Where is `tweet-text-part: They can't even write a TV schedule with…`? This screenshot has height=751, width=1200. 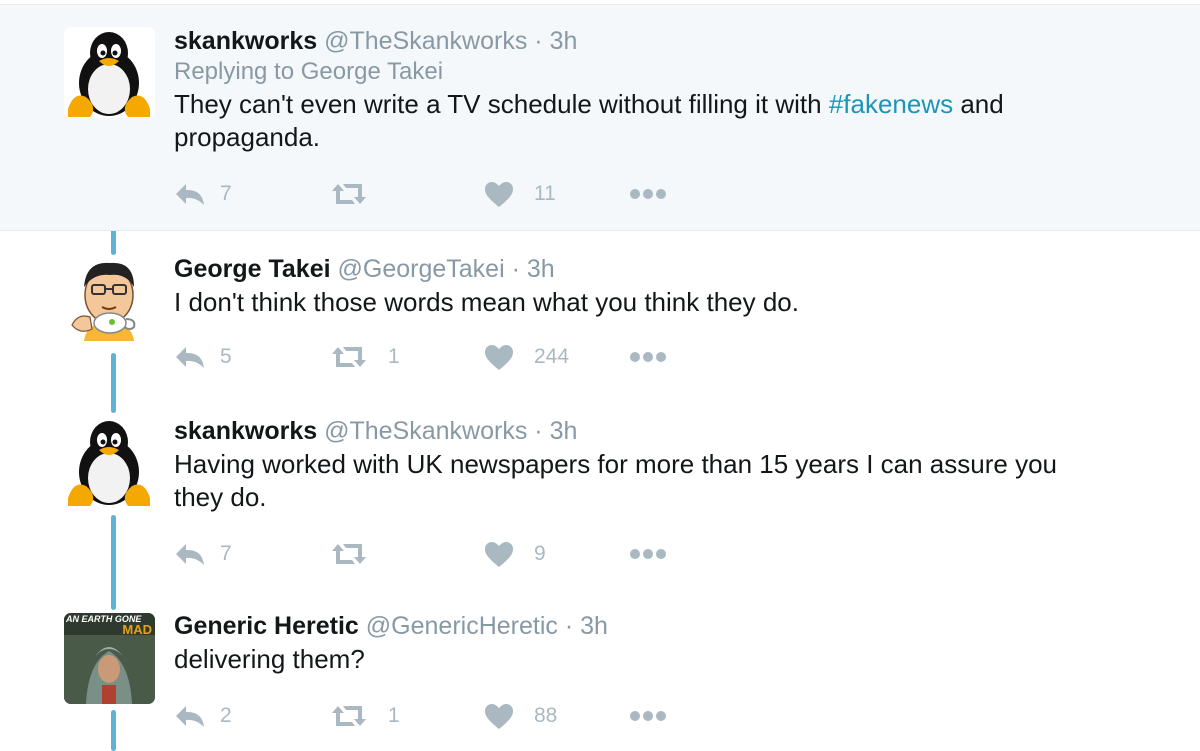
tweet-text-part: They can't even write a TV schedule with… is located at coordinates (501, 104).